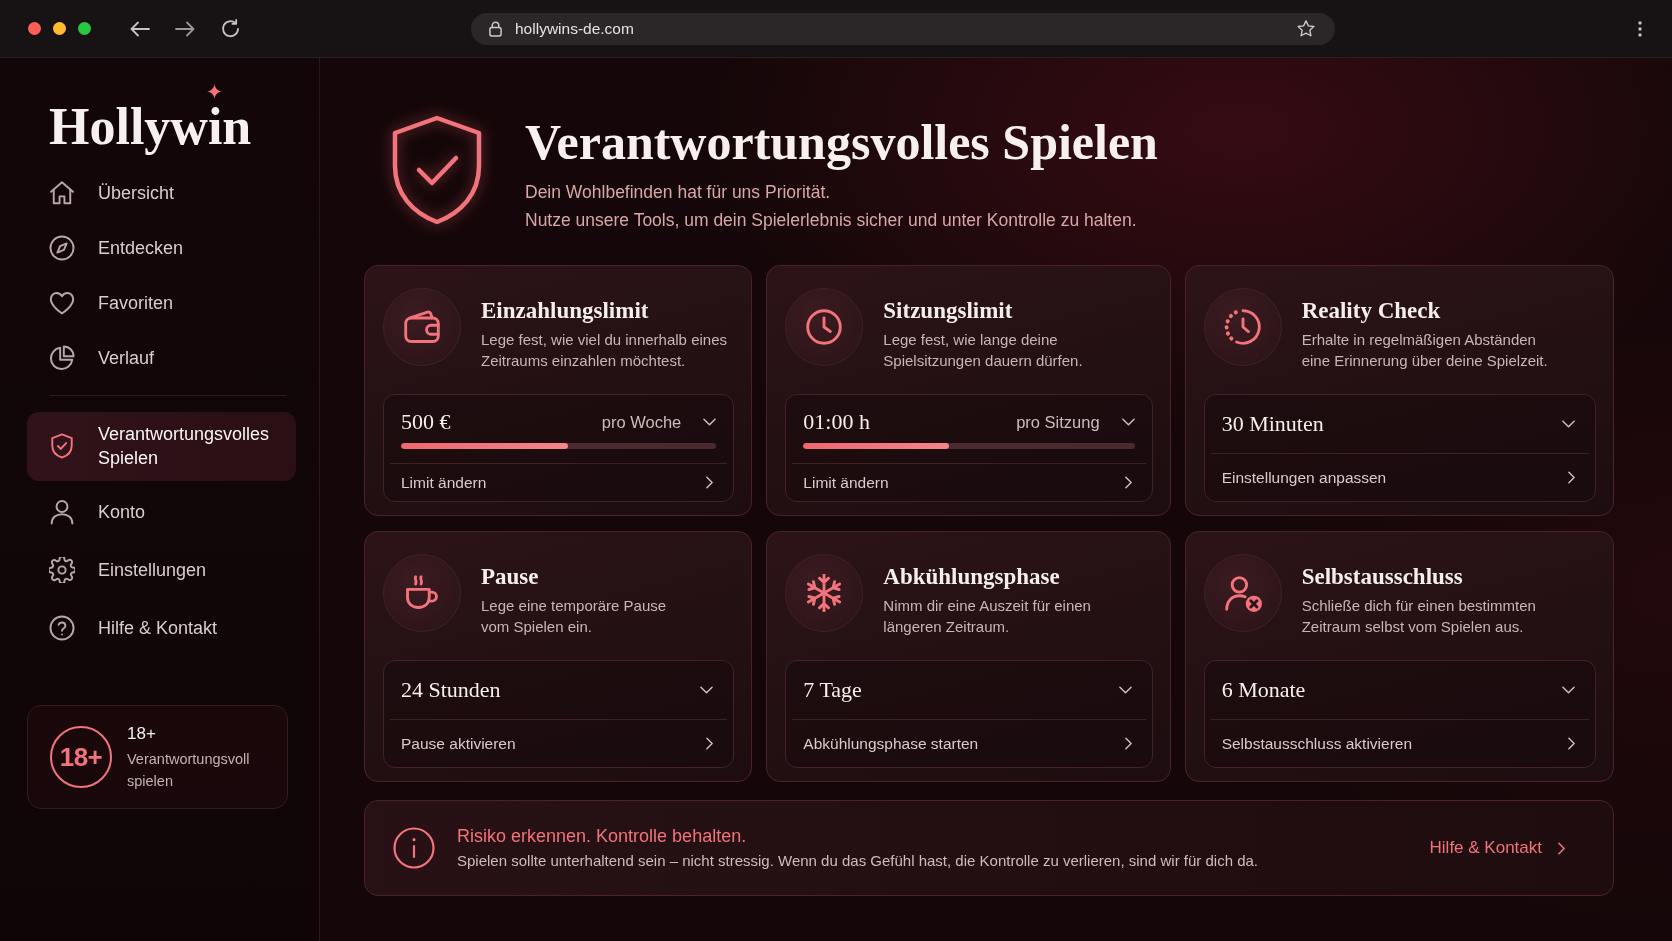  What do you see at coordinates (161, 247) in the screenshot?
I see `nav-item: Entdecken` at bounding box center [161, 247].